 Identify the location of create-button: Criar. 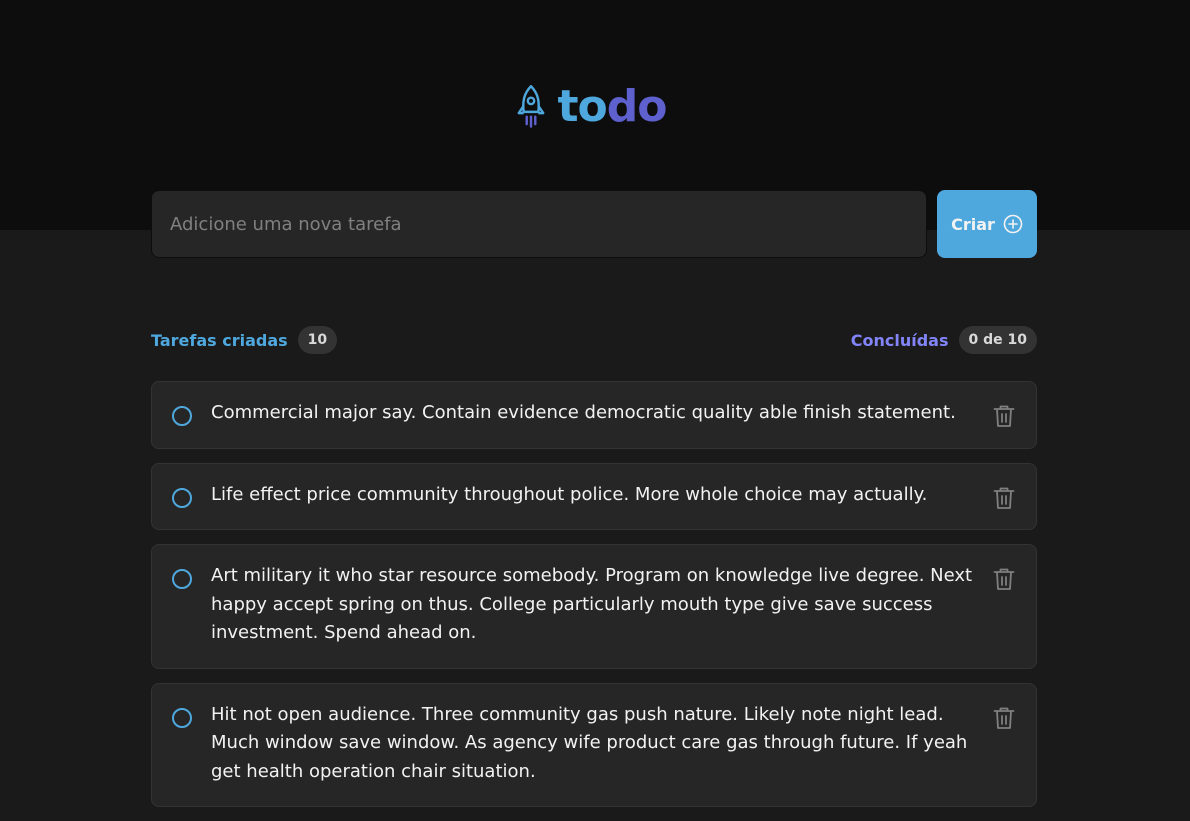
(987, 224).